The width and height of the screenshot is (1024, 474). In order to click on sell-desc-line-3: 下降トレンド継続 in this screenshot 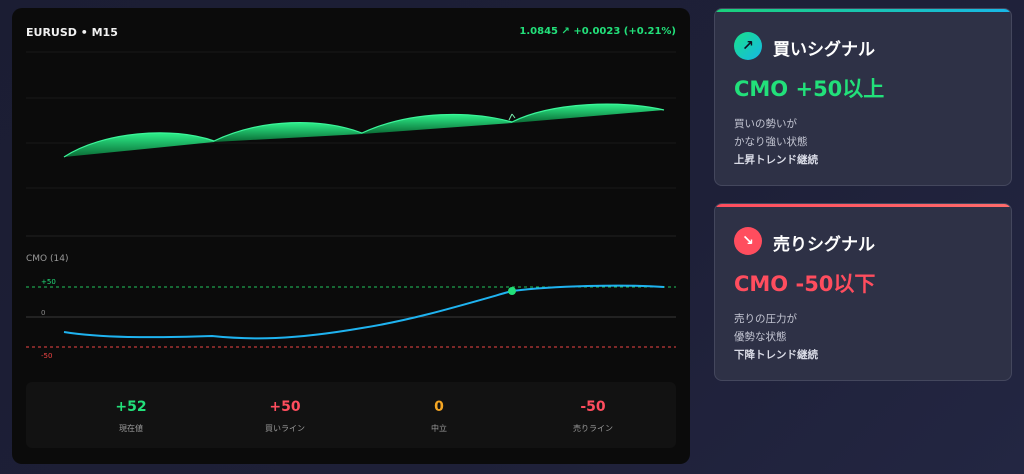, I will do `click(776, 355)`.